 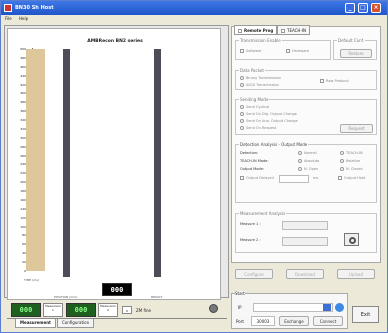 I want to click on output-mode-label: Output Mode:, so click(x=252, y=169).